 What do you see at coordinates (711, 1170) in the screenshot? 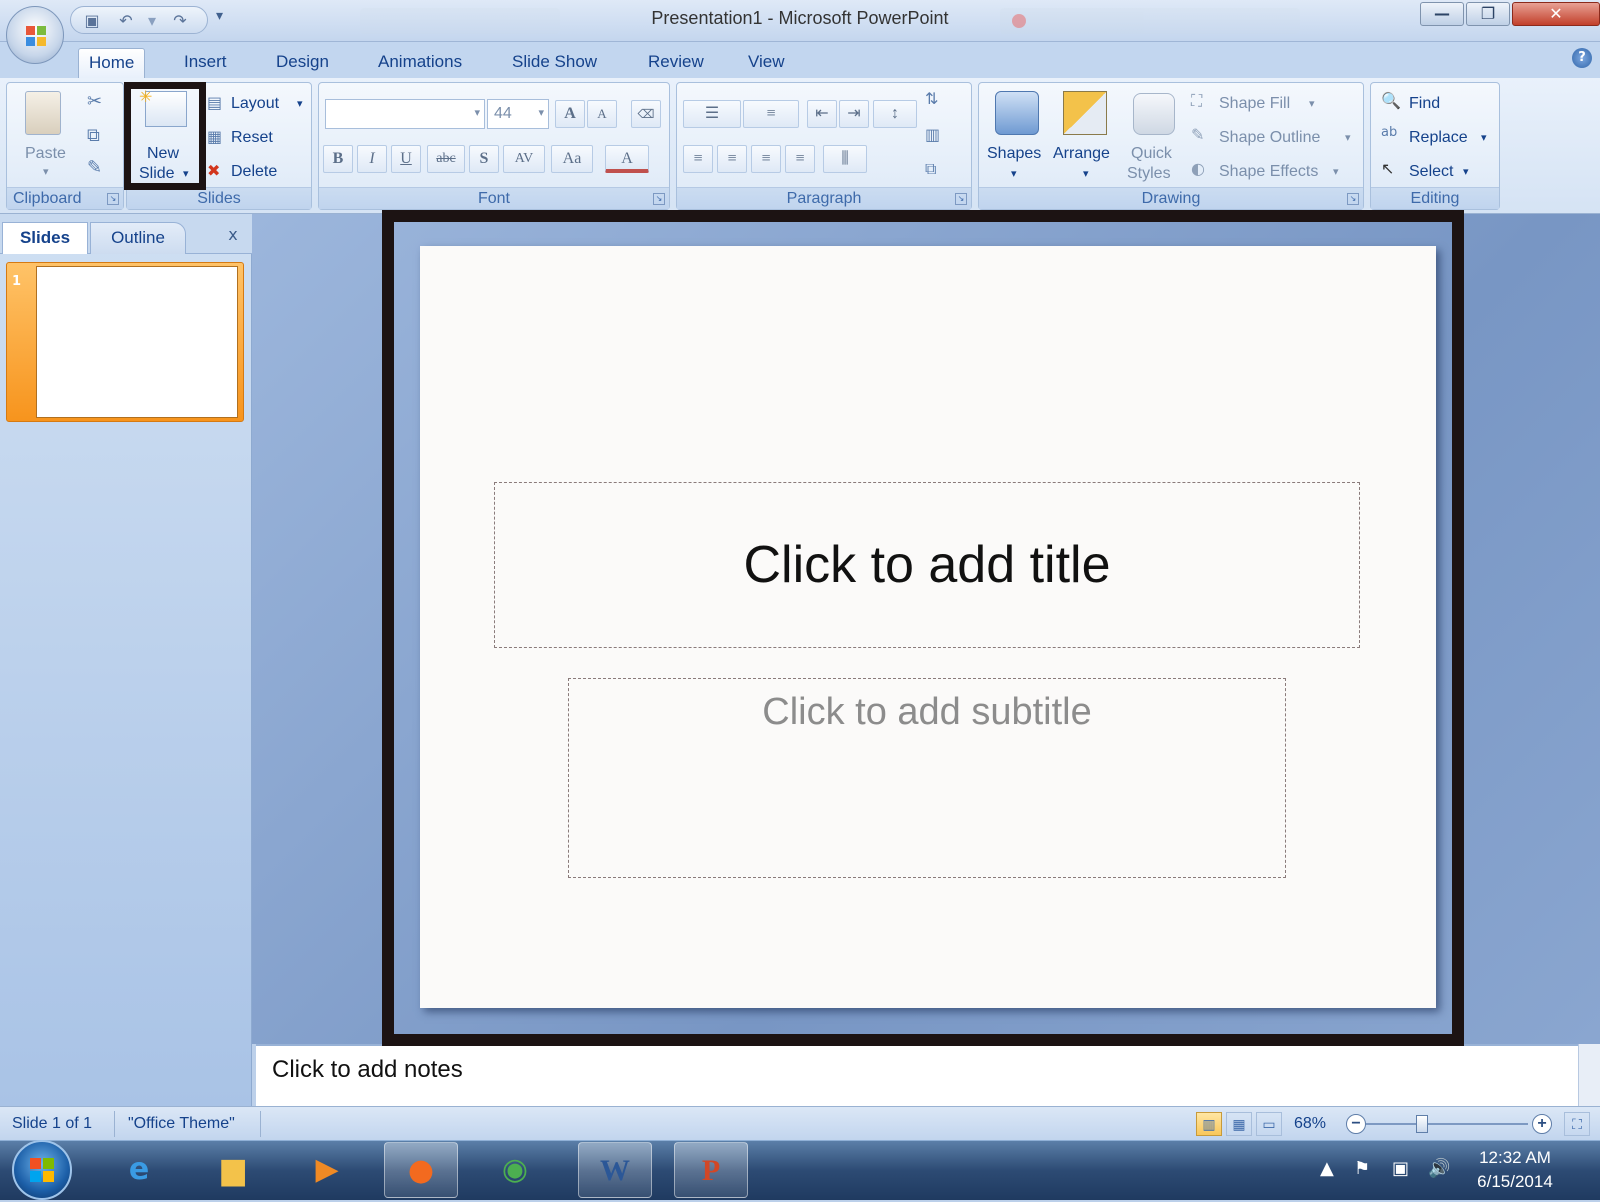
I see `powerpoint-icon: P` at bounding box center [711, 1170].